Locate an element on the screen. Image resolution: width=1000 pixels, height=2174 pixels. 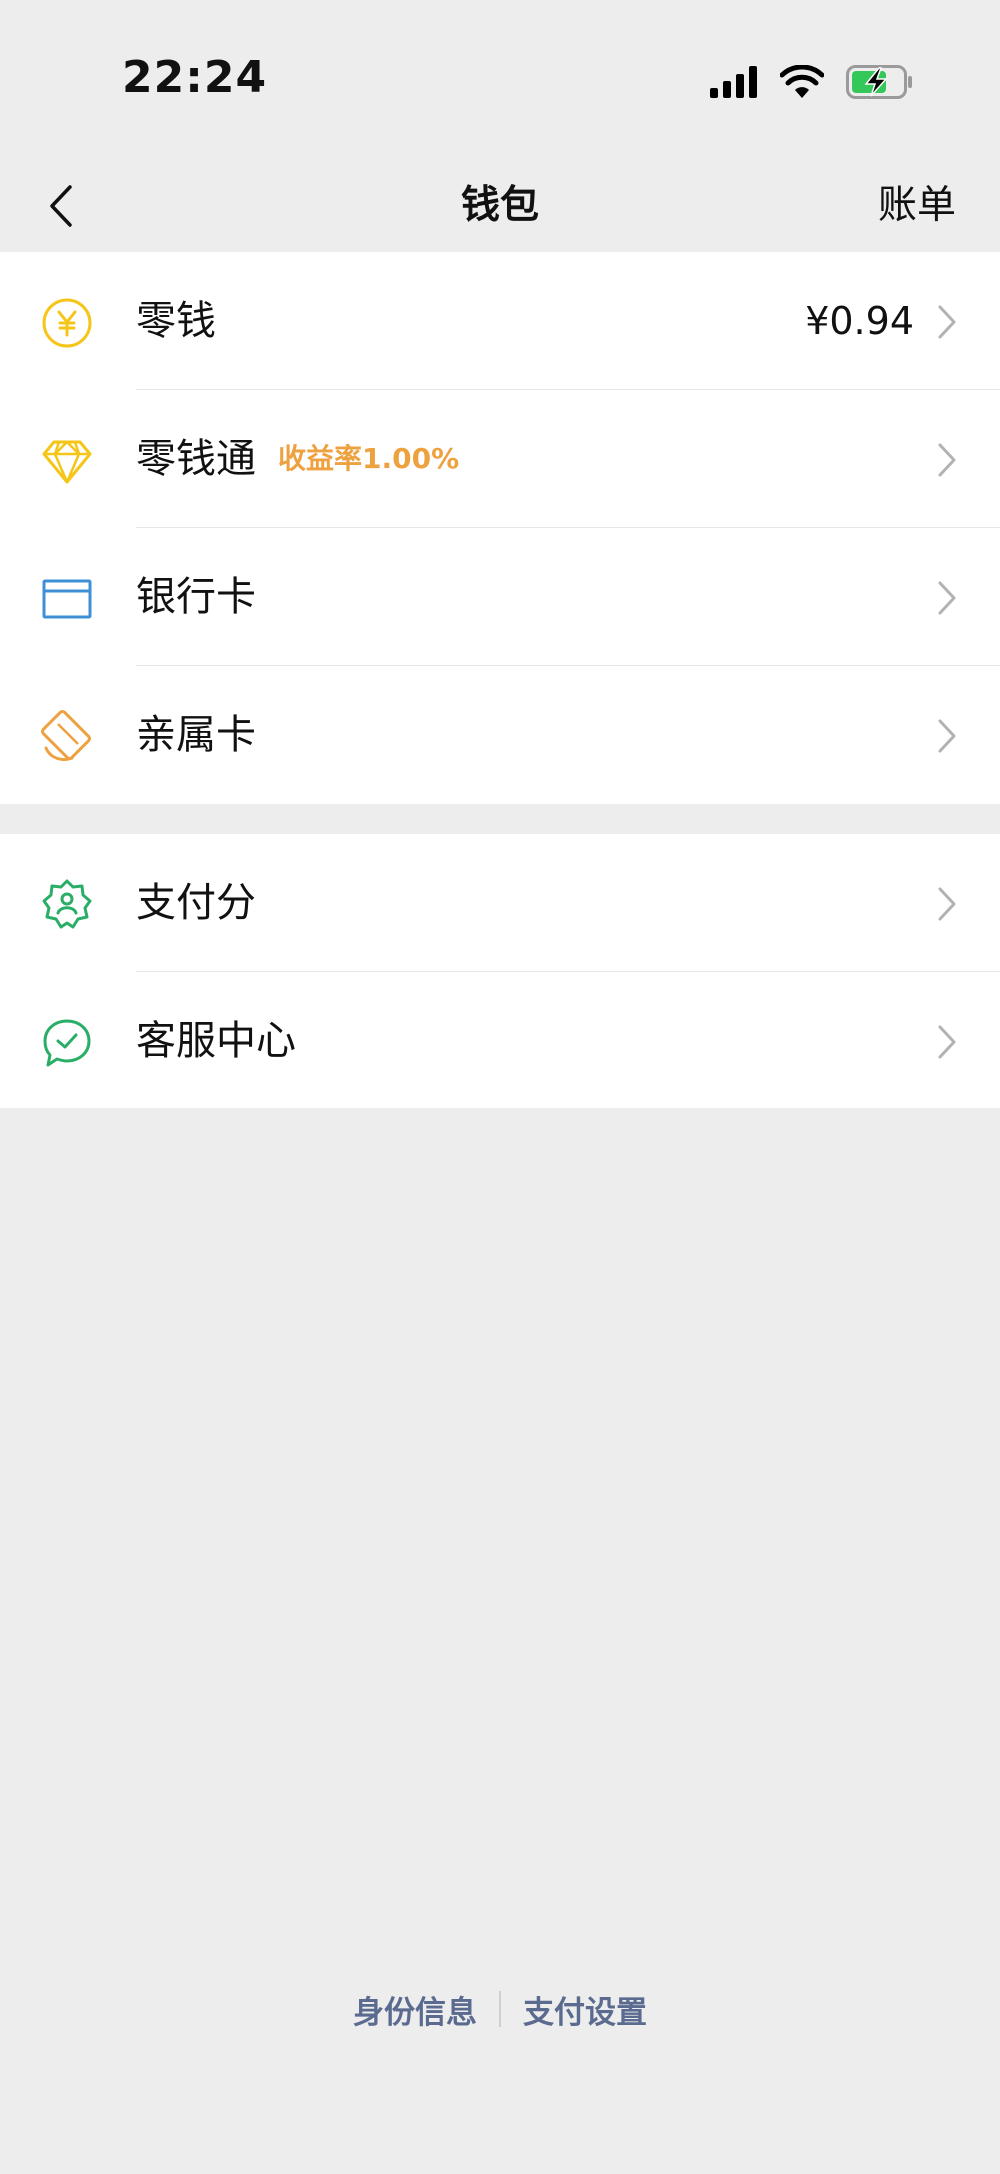
status-icons is located at coordinates (812, 82).